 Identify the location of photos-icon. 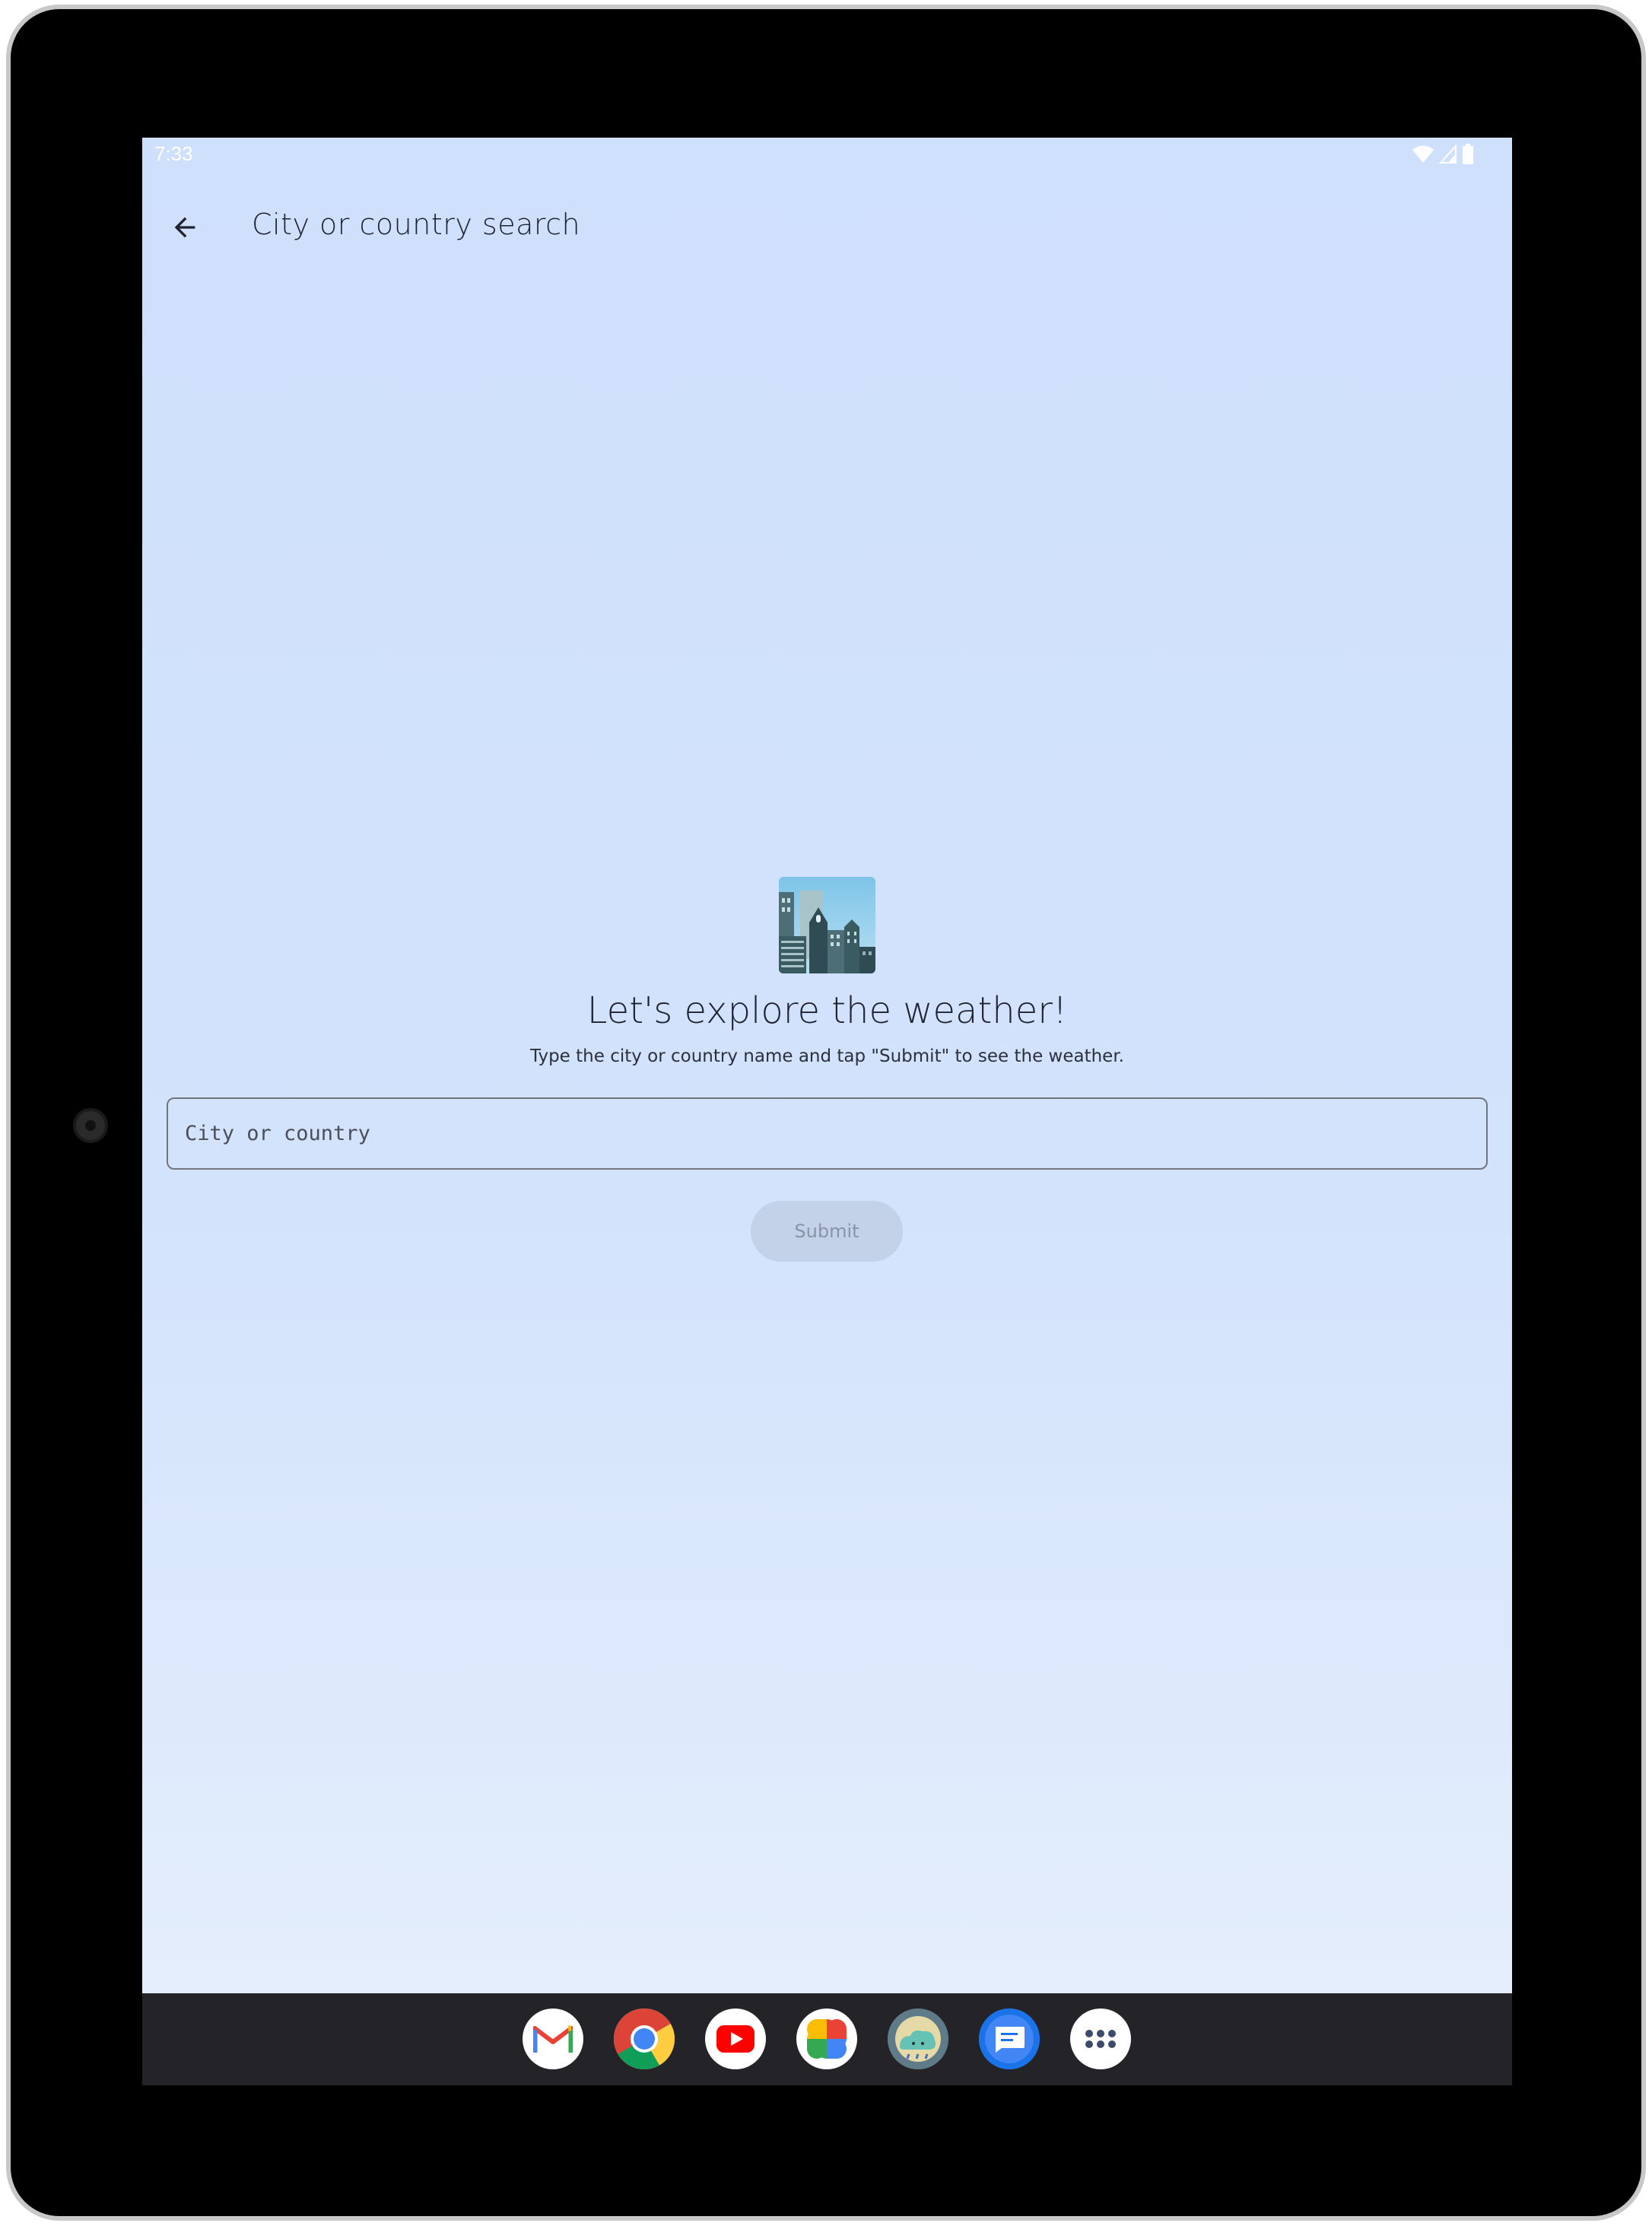
(826, 2039).